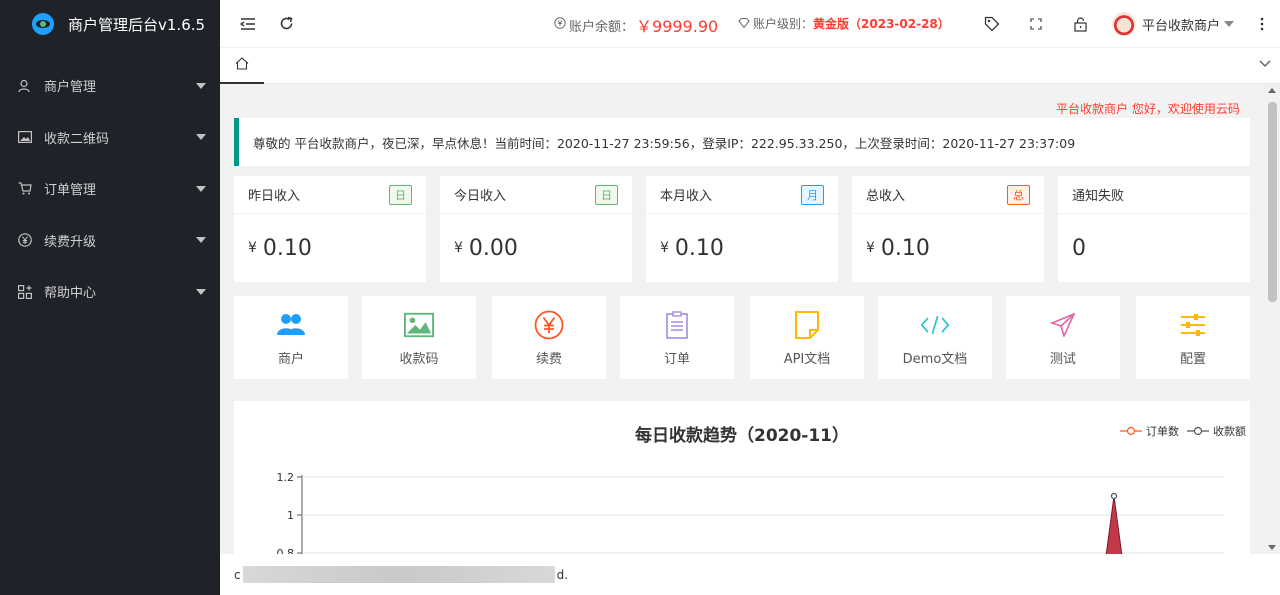  What do you see at coordinates (110, 241) in the screenshot?
I see `sidebar-item-renew: 续费升级` at bounding box center [110, 241].